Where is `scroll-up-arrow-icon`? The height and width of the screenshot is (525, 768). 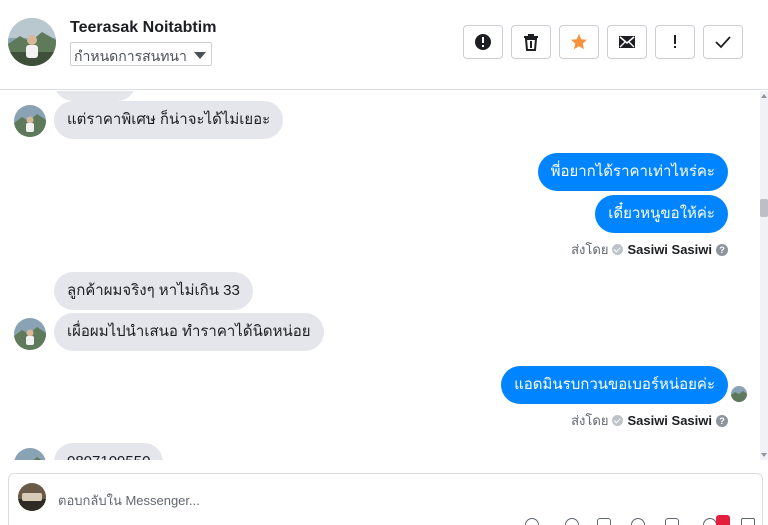
scroll-up-arrow-icon is located at coordinates (764, 96).